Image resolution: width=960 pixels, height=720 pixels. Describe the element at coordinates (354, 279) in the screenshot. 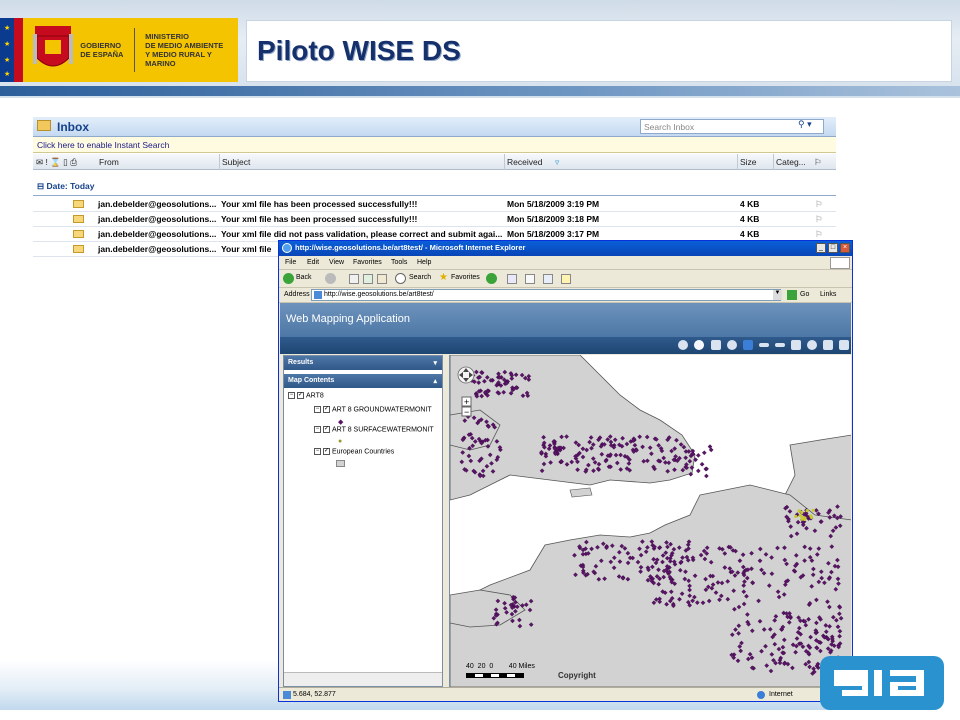

I see `stop-icon` at that location.